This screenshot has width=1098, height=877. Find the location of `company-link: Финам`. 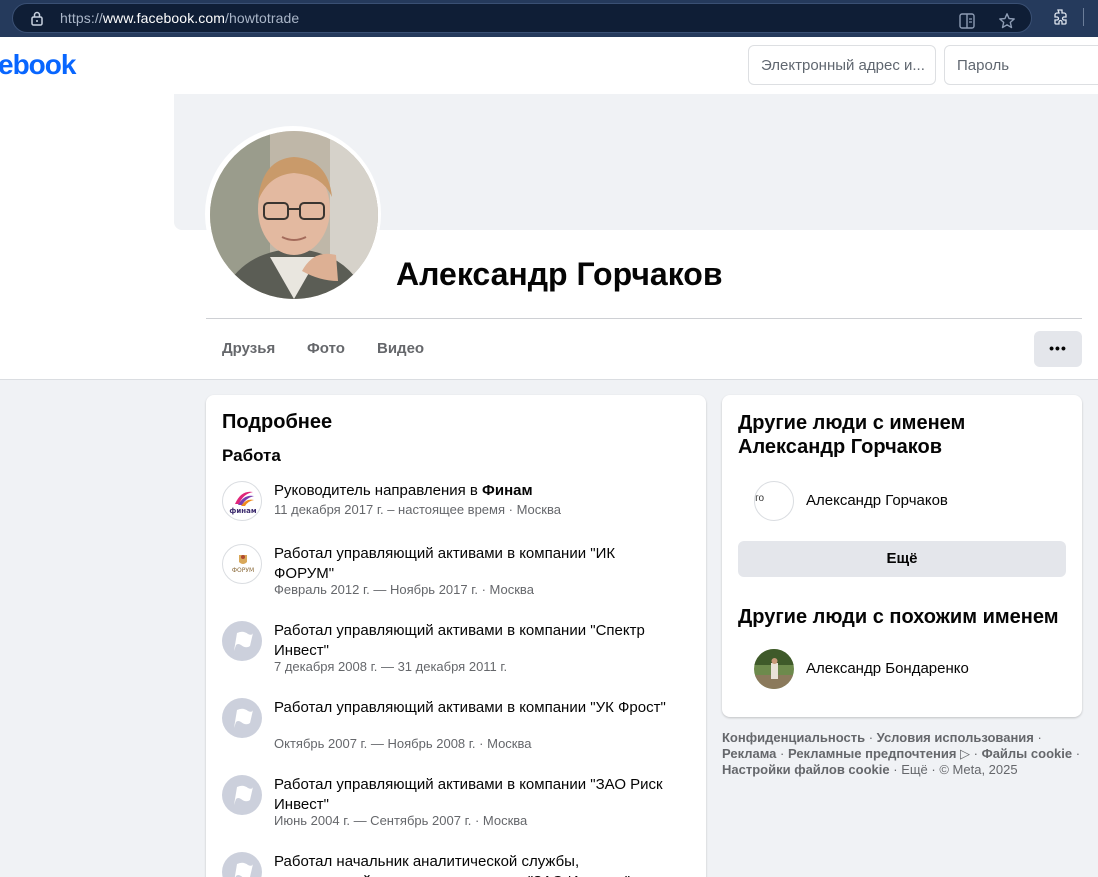

company-link: Финам is located at coordinates (507, 490).